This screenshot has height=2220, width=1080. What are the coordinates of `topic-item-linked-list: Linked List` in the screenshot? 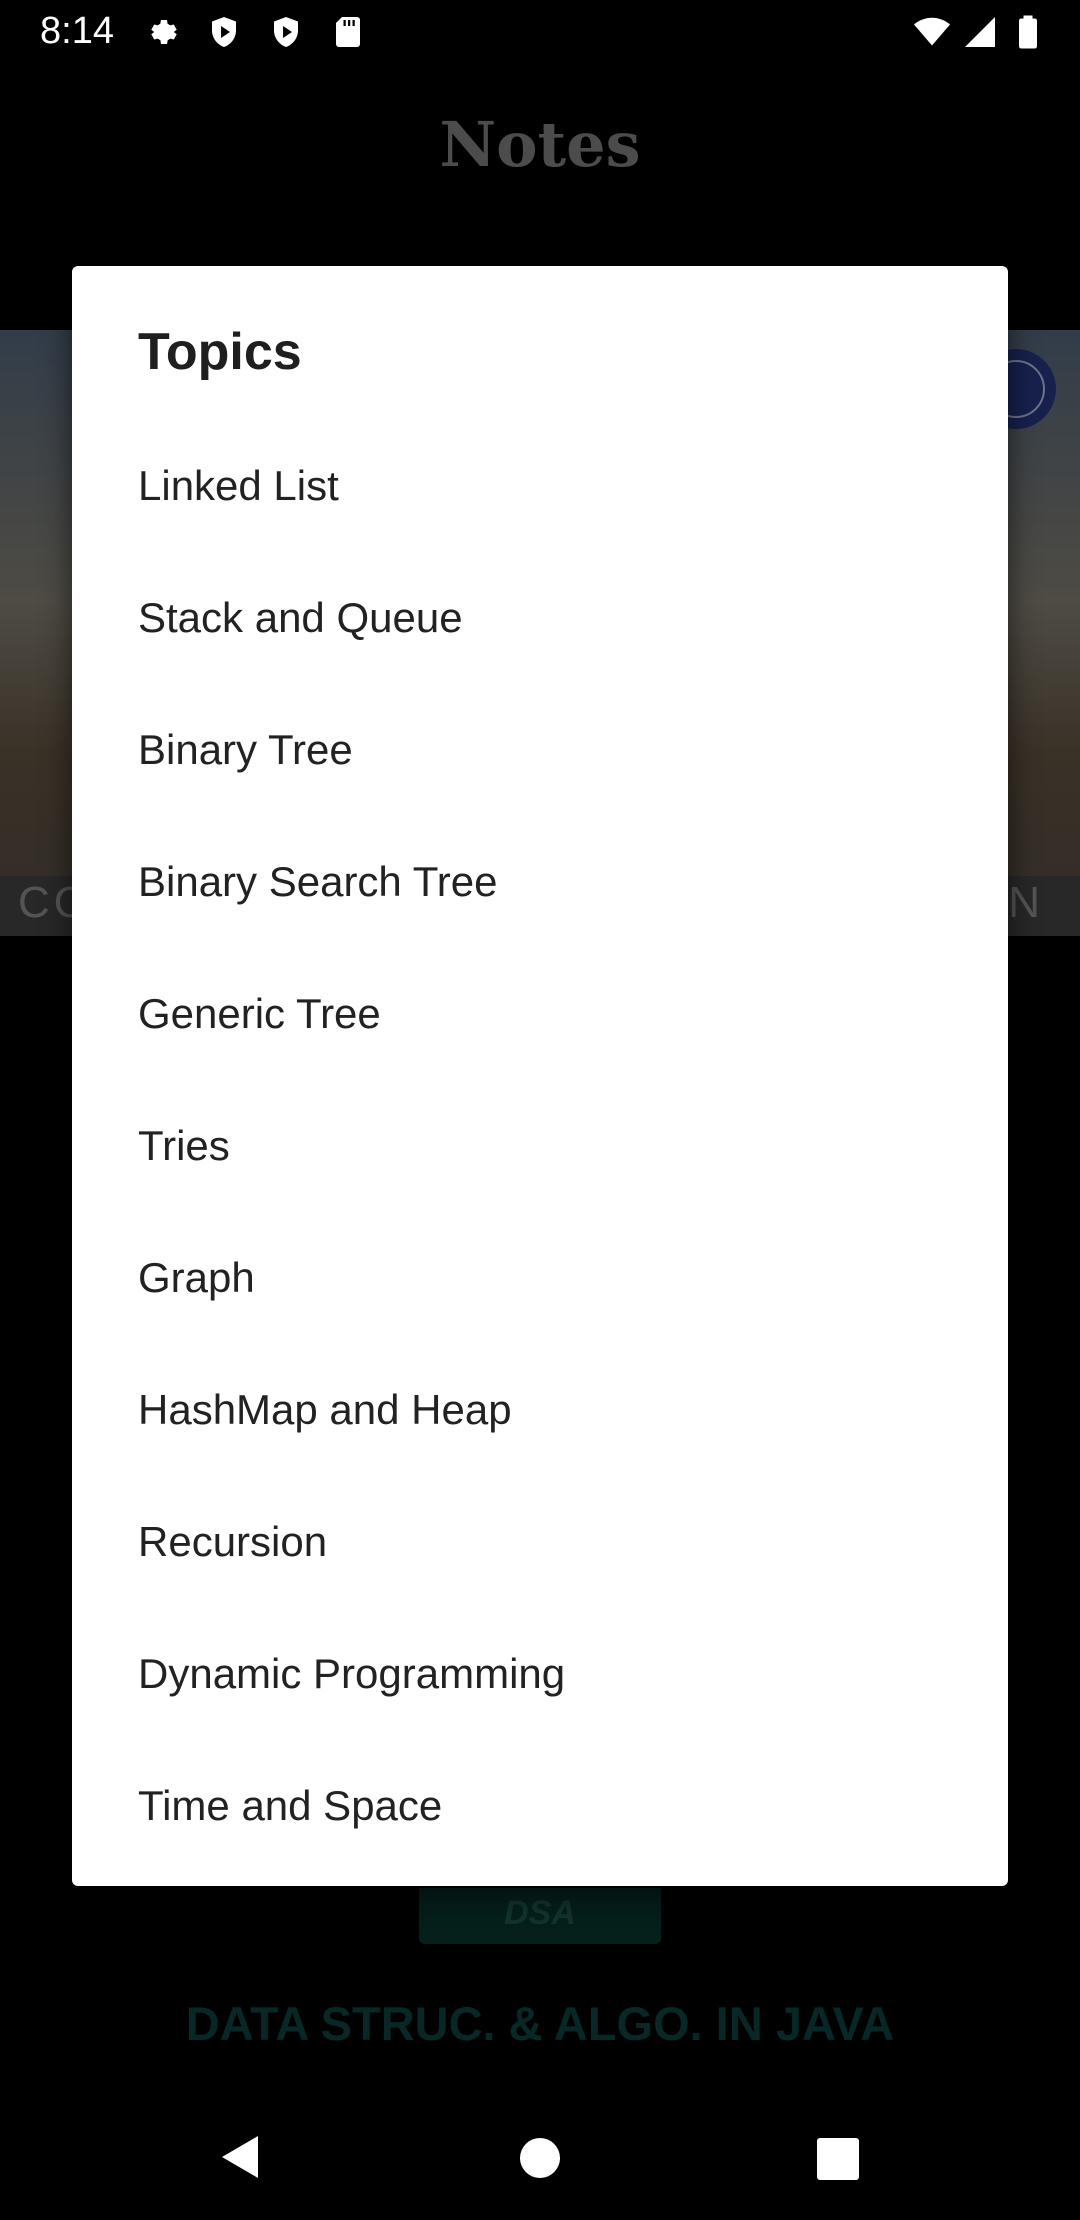 It's located at (540, 486).